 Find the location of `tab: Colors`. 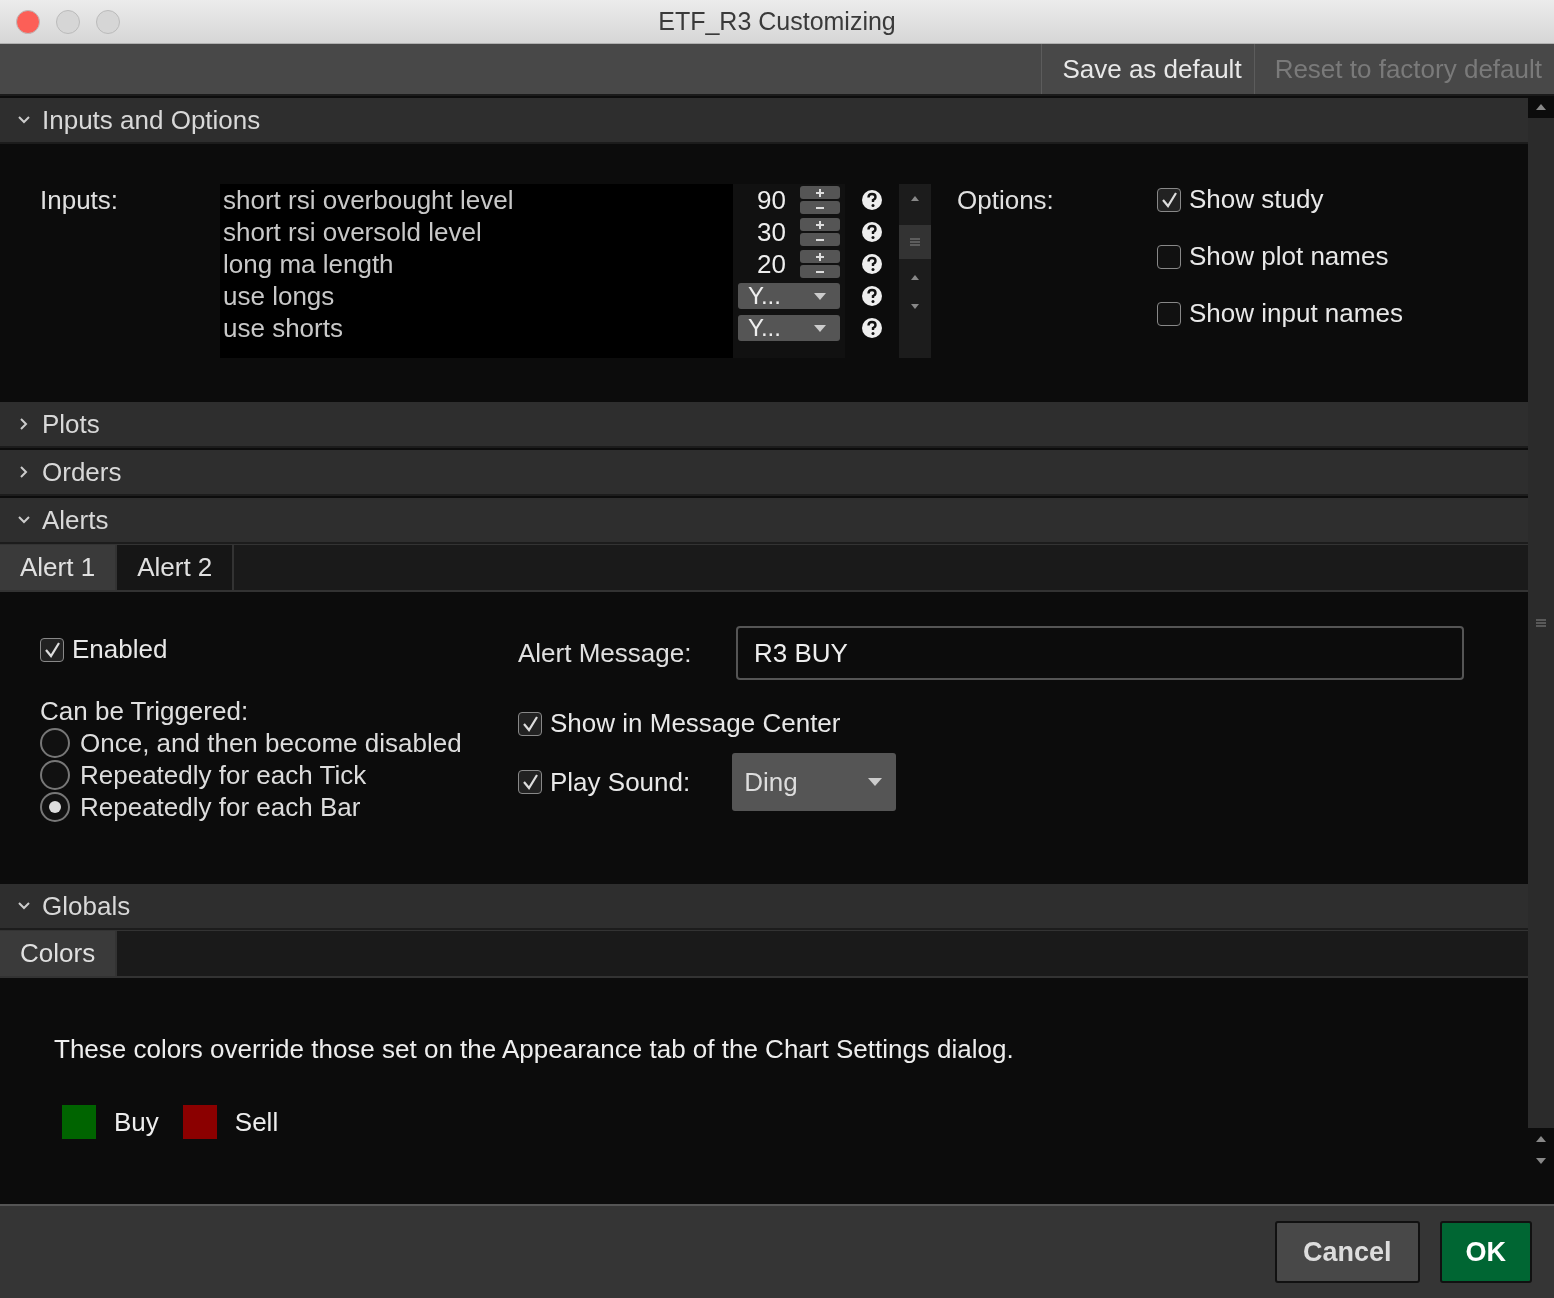

tab: Colors is located at coordinates (59, 953).